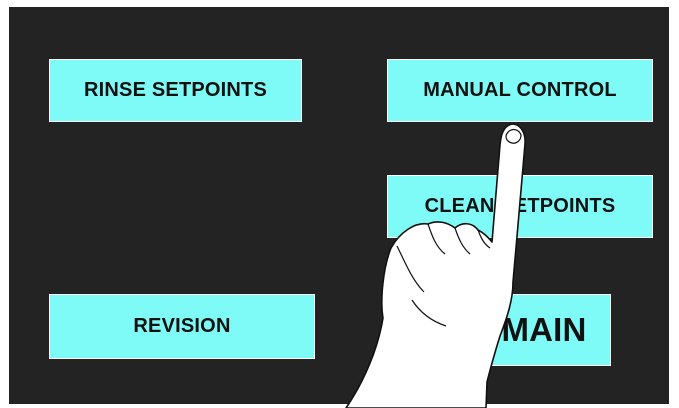  What do you see at coordinates (544, 329) in the screenshot?
I see `main-label: MAIN` at bounding box center [544, 329].